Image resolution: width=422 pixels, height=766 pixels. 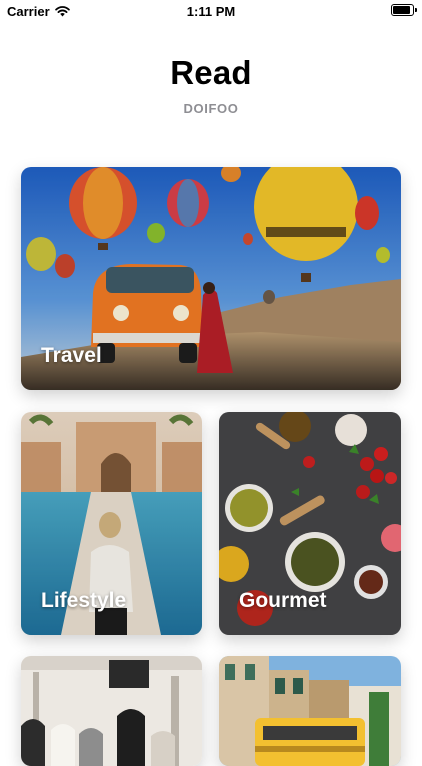 I want to click on battery-icon, so click(x=404, y=10).